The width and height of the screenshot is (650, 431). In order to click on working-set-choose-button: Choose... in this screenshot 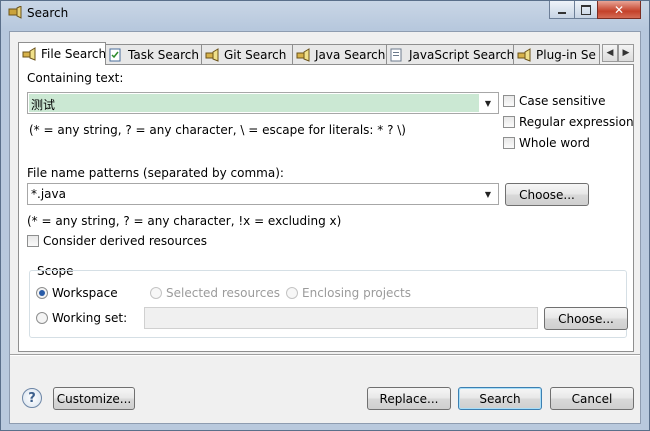, I will do `click(586, 318)`.